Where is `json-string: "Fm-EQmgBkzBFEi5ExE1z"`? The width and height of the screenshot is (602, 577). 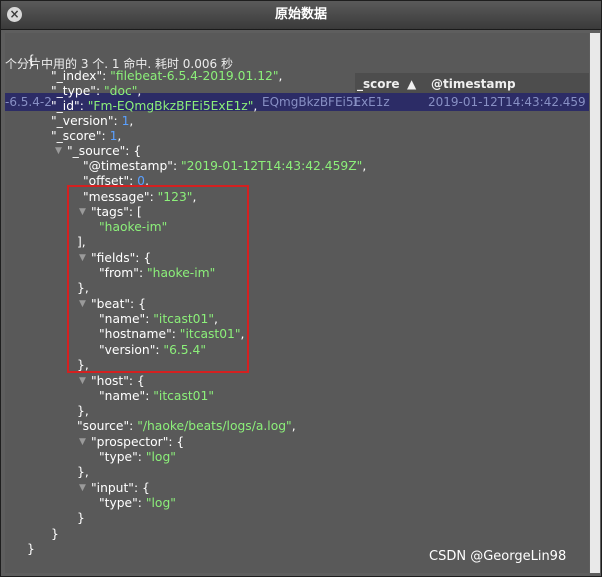
json-string: "Fm-EQmgBkzBFEi5ExE1z" is located at coordinates (170, 106).